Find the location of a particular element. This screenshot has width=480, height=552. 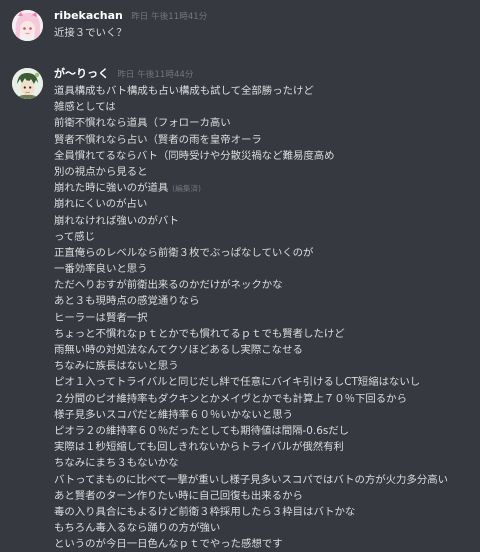

message-content: 近接３でいく？ is located at coordinates (264, 33).